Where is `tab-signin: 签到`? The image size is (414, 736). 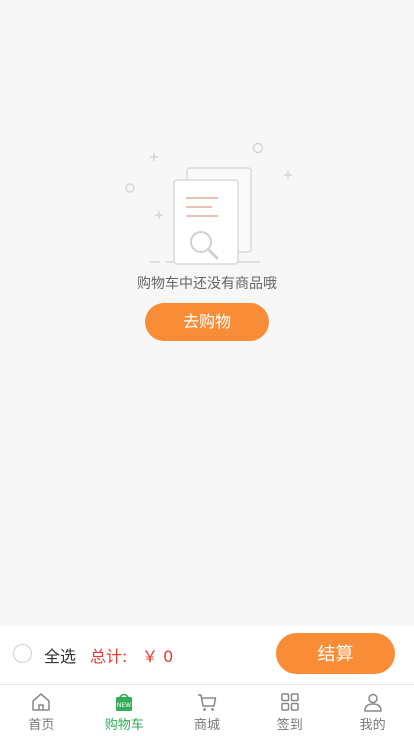 tab-signin: 签到 is located at coordinates (289, 710).